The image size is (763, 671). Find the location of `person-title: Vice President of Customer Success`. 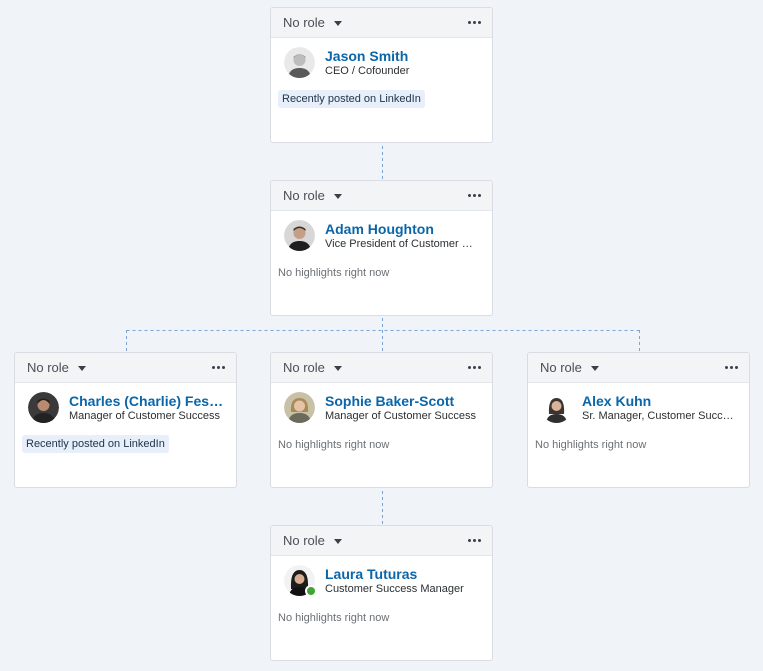

person-title: Vice President of Customer Success is located at coordinates (402, 243).